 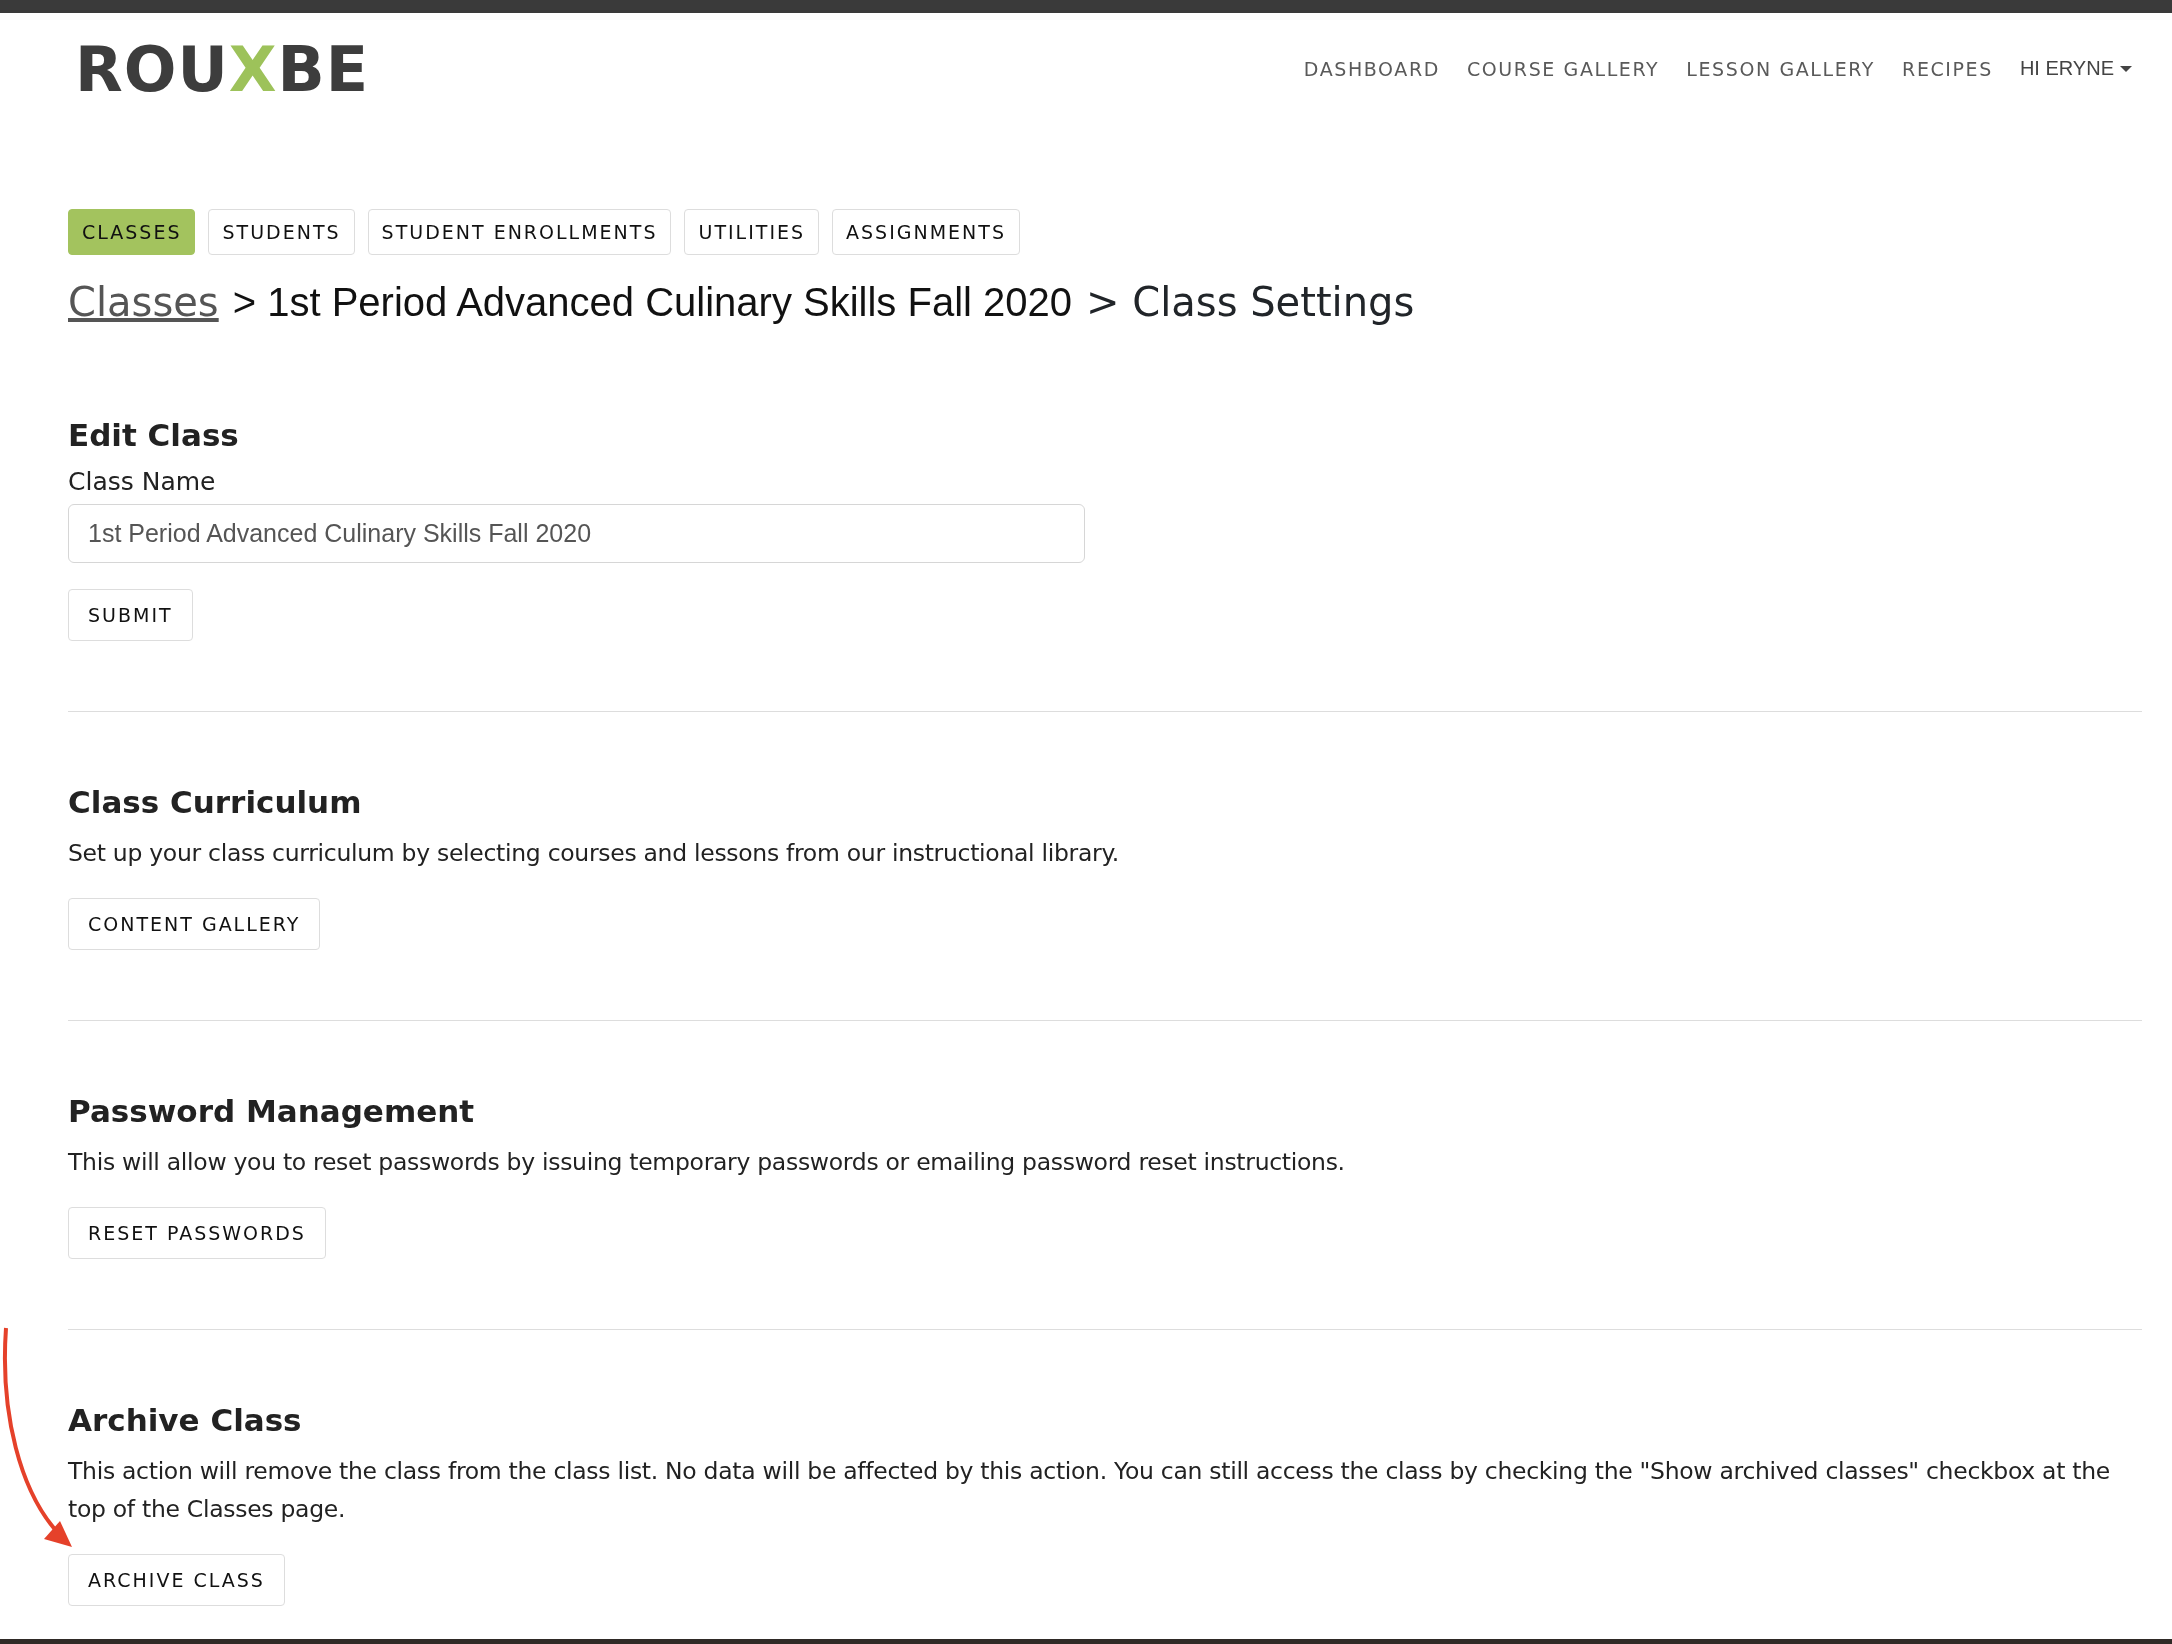 What do you see at coordinates (176, 1580) in the screenshot?
I see `action-button: ARCHIVE CLASS` at bounding box center [176, 1580].